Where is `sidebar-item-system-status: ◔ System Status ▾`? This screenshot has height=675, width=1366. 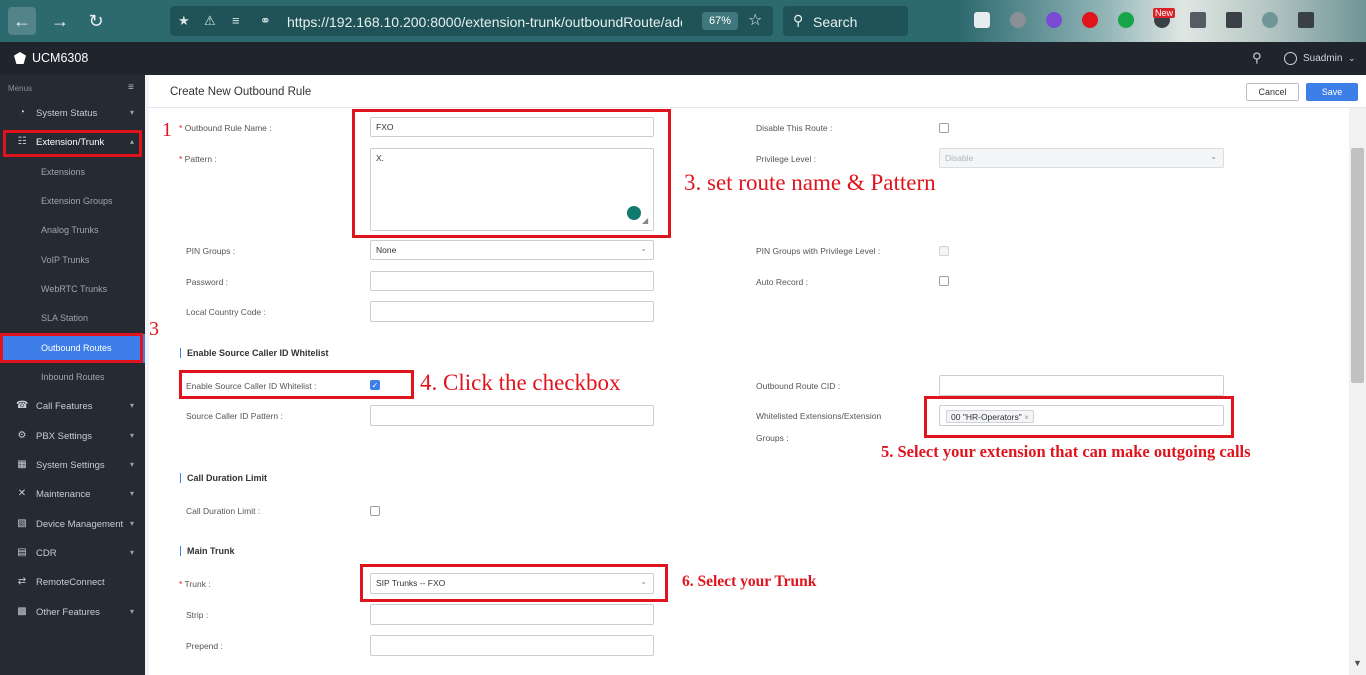 sidebar-item-system-status: ◔ System Status ▾ is located at coordinates (72, 113).